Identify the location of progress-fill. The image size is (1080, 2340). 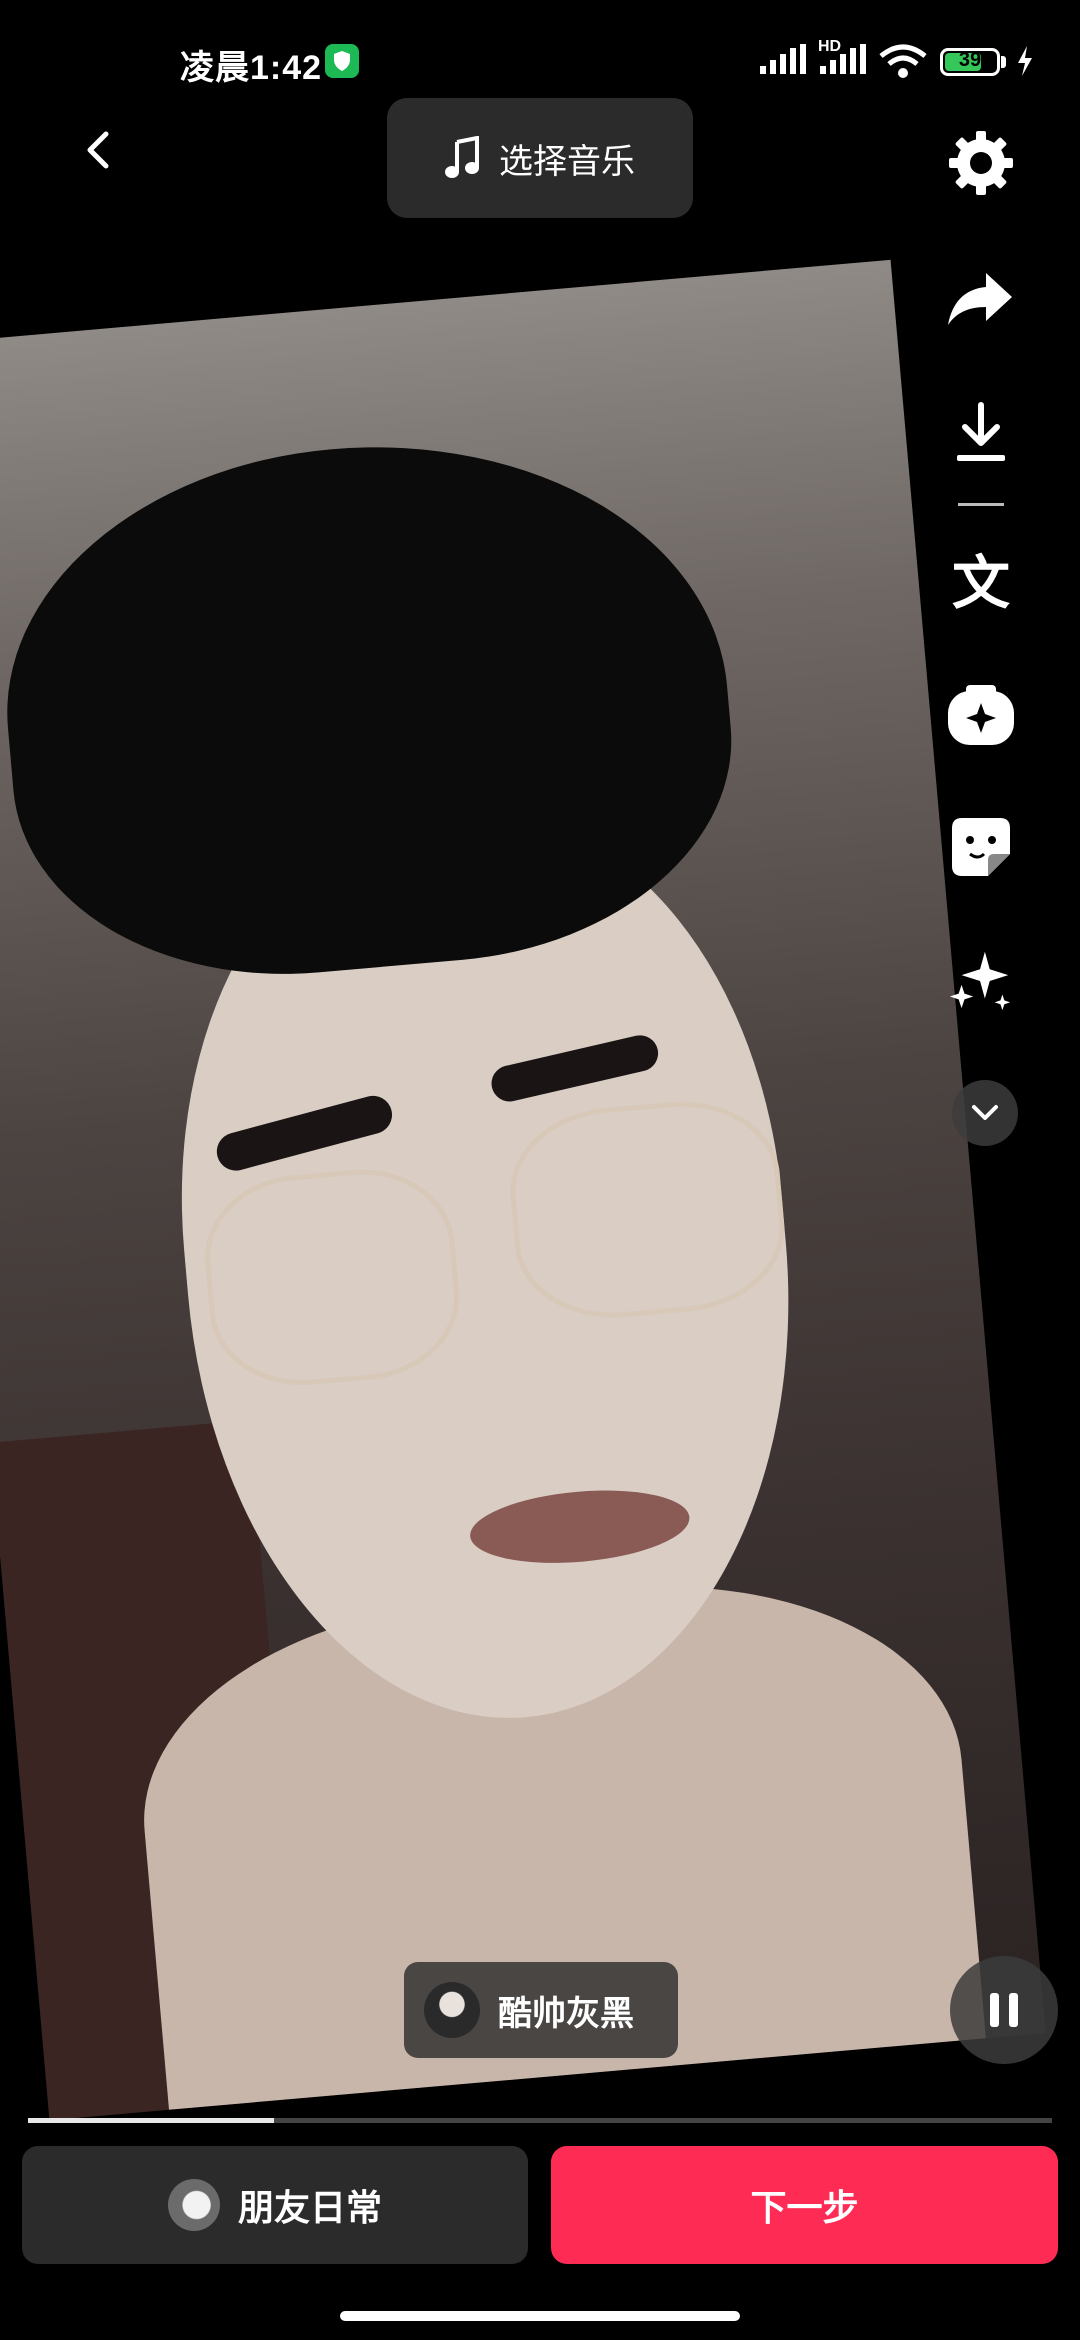
(151, 2120).